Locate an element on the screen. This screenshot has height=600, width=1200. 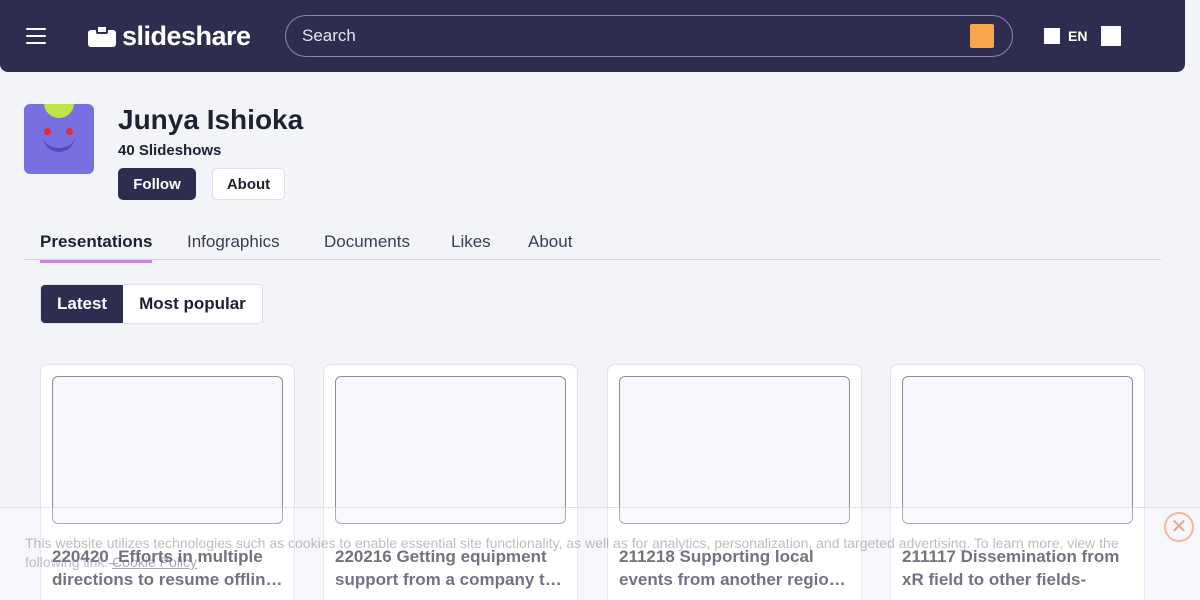
slideshare-logo-icon is located at coordinates (102, 36).